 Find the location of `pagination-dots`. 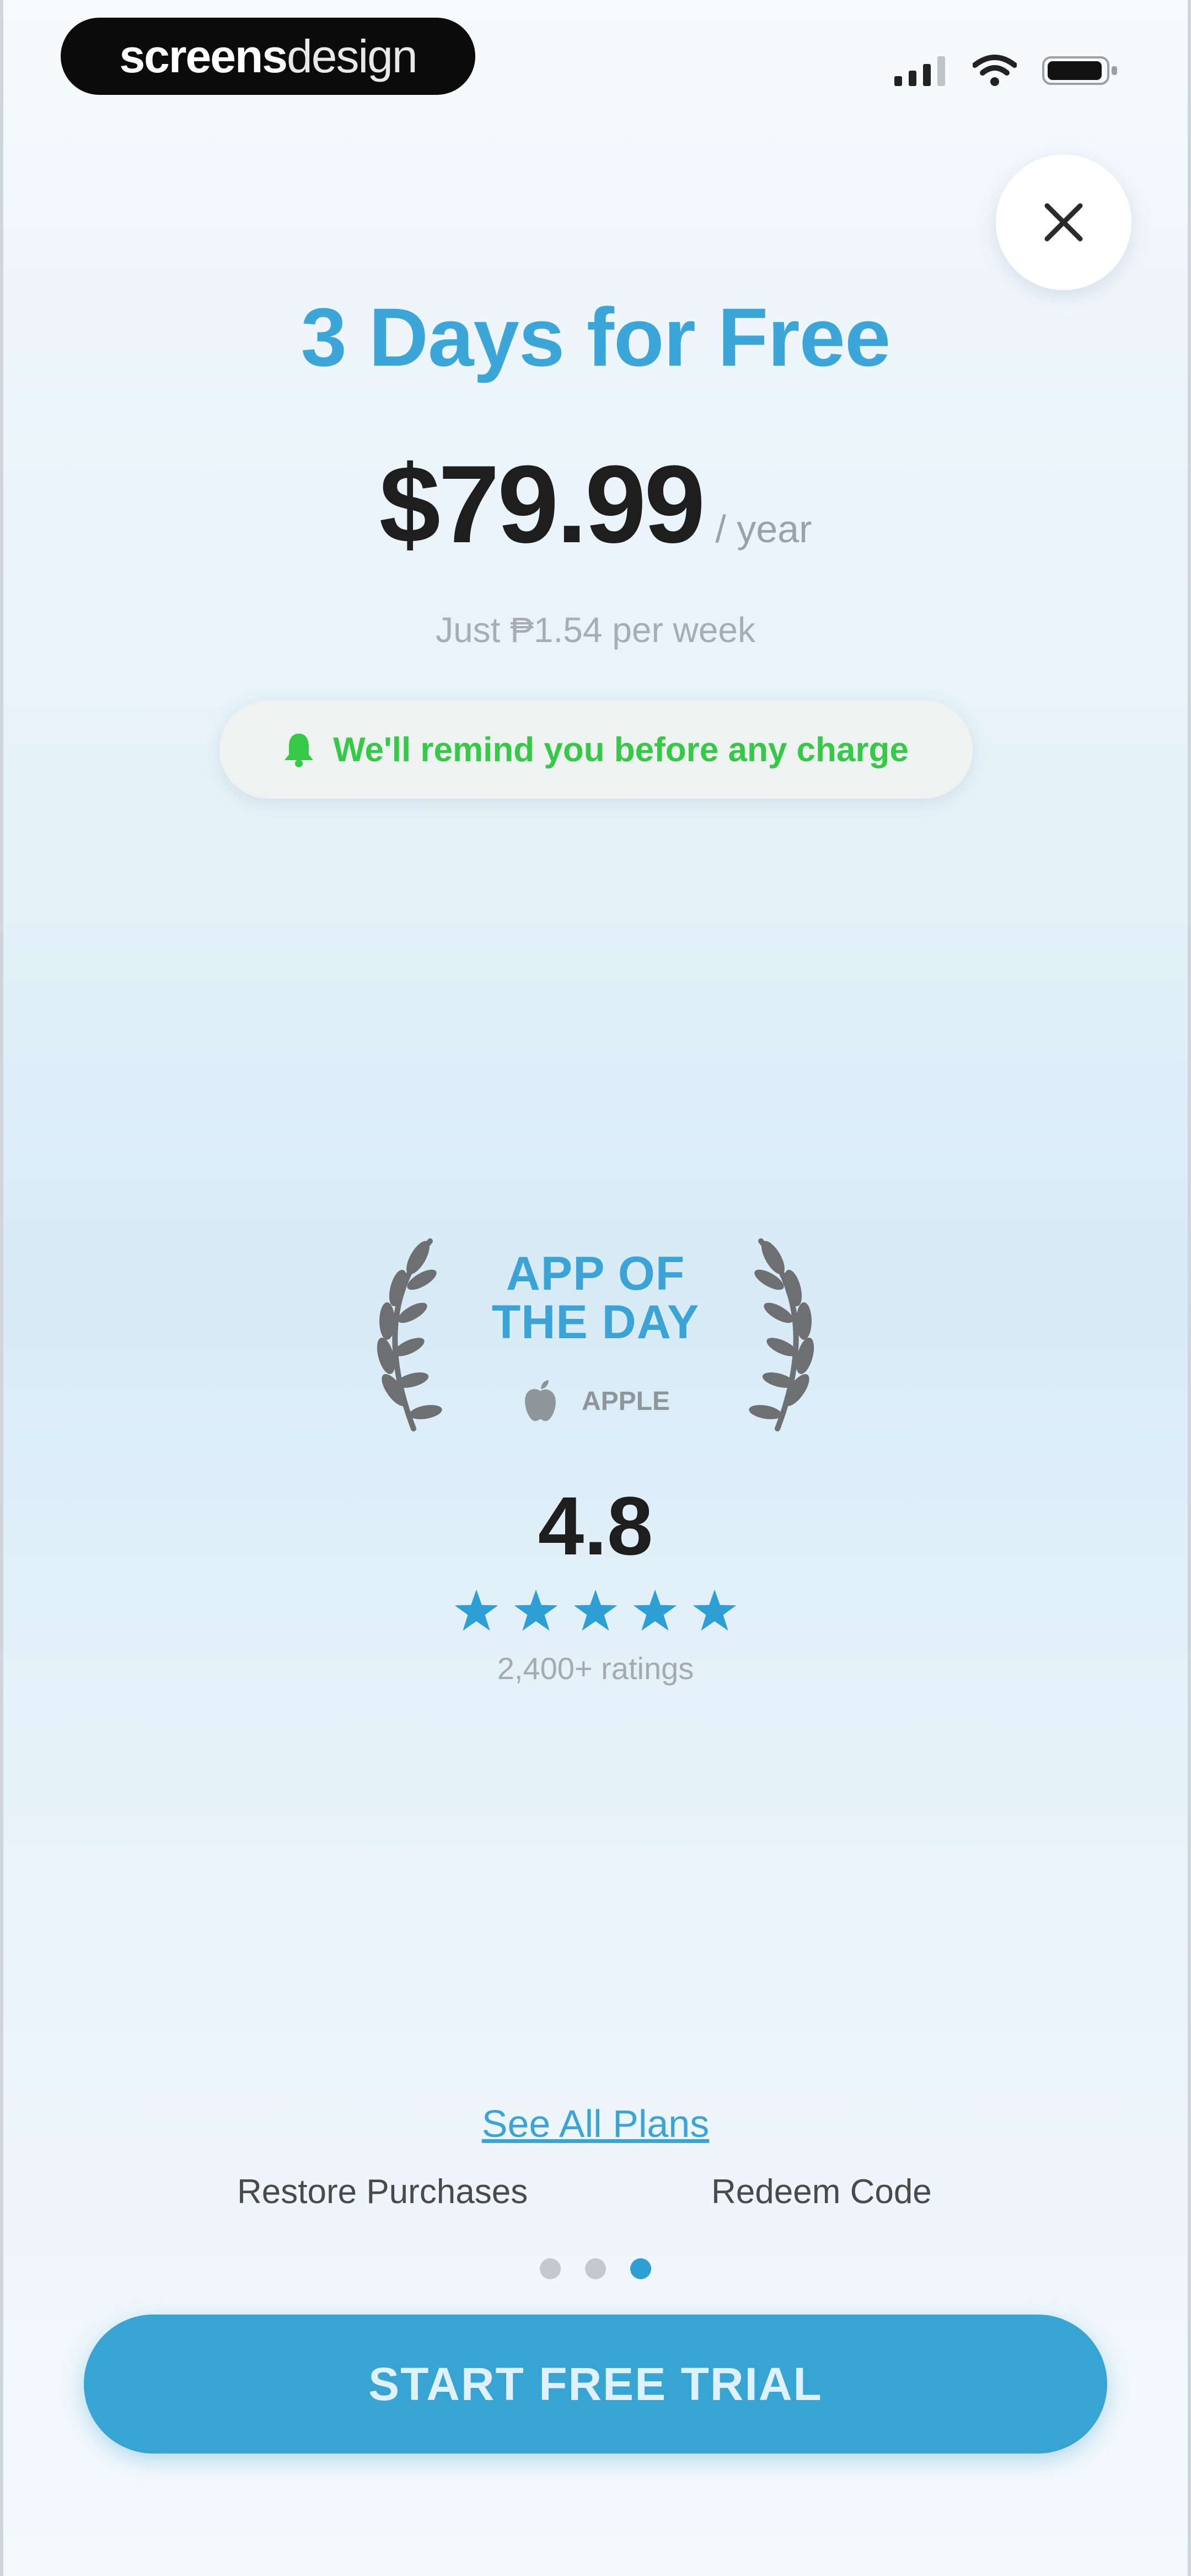

pagination-dots is located at coordinates (595, 2268).